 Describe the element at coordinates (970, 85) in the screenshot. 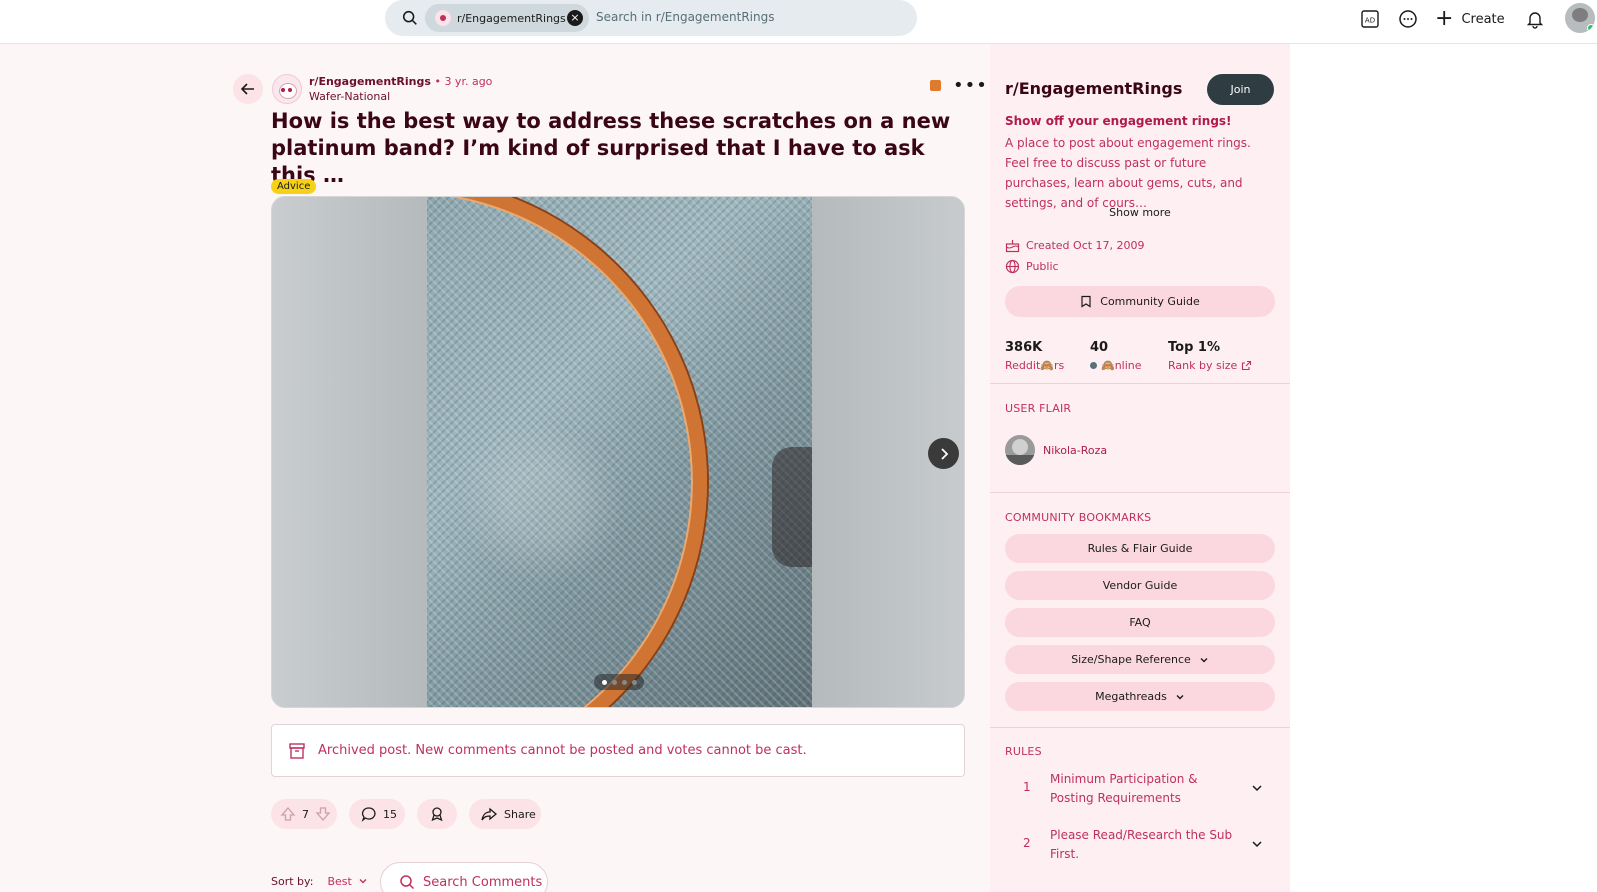

I see `more-options-icon: •••` at that location.